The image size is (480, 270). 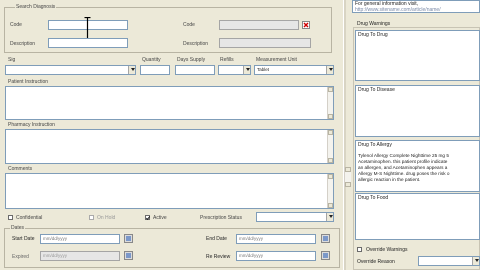 I want to click on pharmacy-instruction-label: Pharmacy Instruction, so click(x=31, y=125).